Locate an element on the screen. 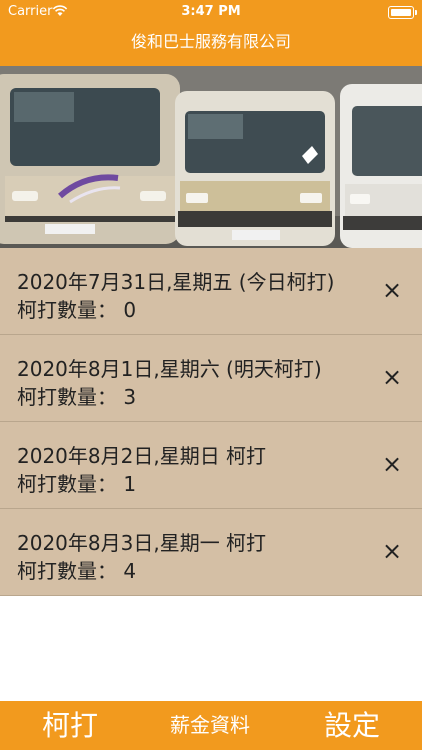 Image resolution: width=422 pixels, height=750 pixels. list-item: 2020年7月31日,星期五 (今日柯打) 柯打數量： 0 × is located at coordinates (211, 291).